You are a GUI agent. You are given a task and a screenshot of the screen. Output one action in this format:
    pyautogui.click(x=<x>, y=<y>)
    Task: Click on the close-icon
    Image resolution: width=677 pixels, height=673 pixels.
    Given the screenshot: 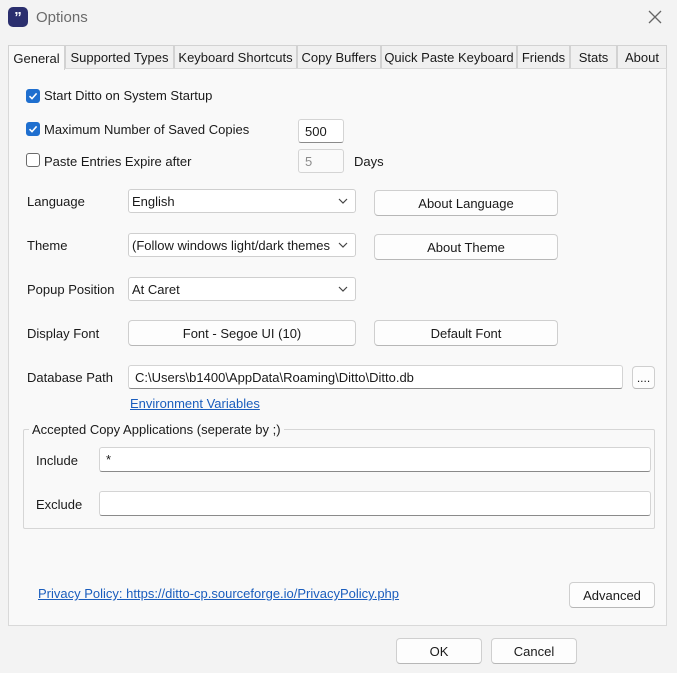 What is the action you would take?
    pyautogui.click(x=655, y=17)
    